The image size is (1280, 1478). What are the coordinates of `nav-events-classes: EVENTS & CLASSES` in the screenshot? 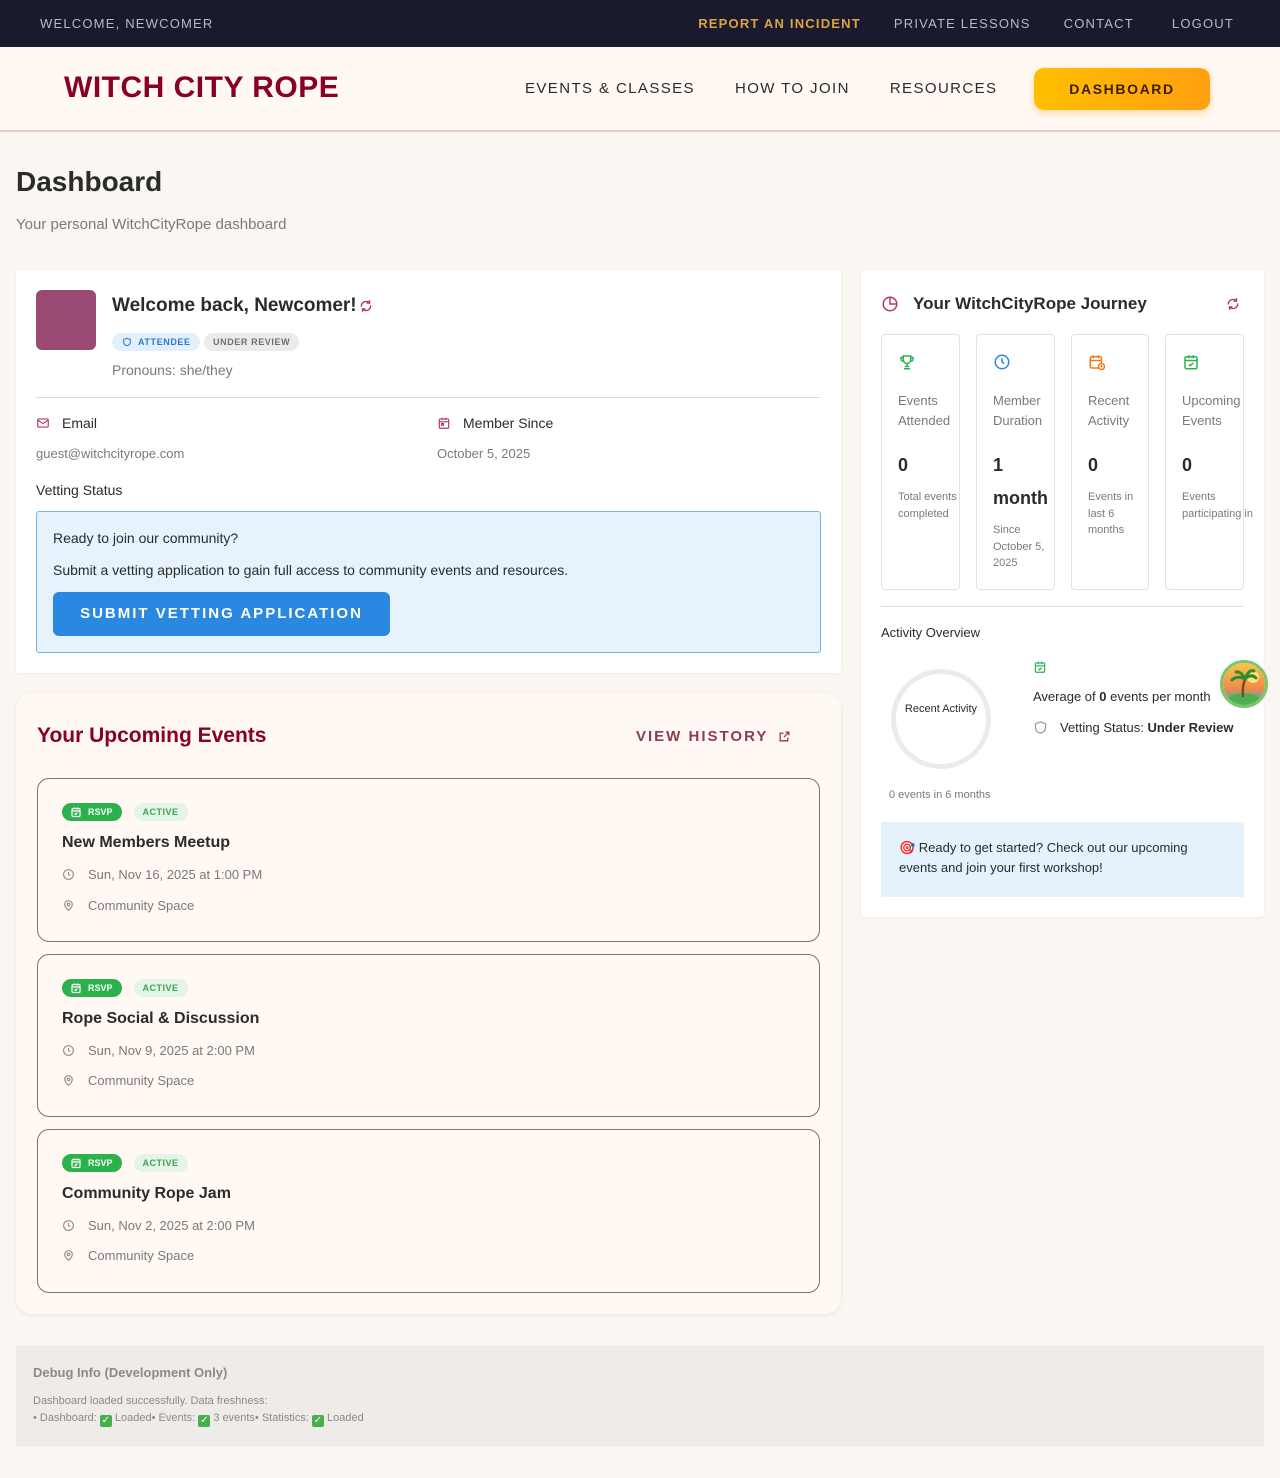 It's located at (610, 88).